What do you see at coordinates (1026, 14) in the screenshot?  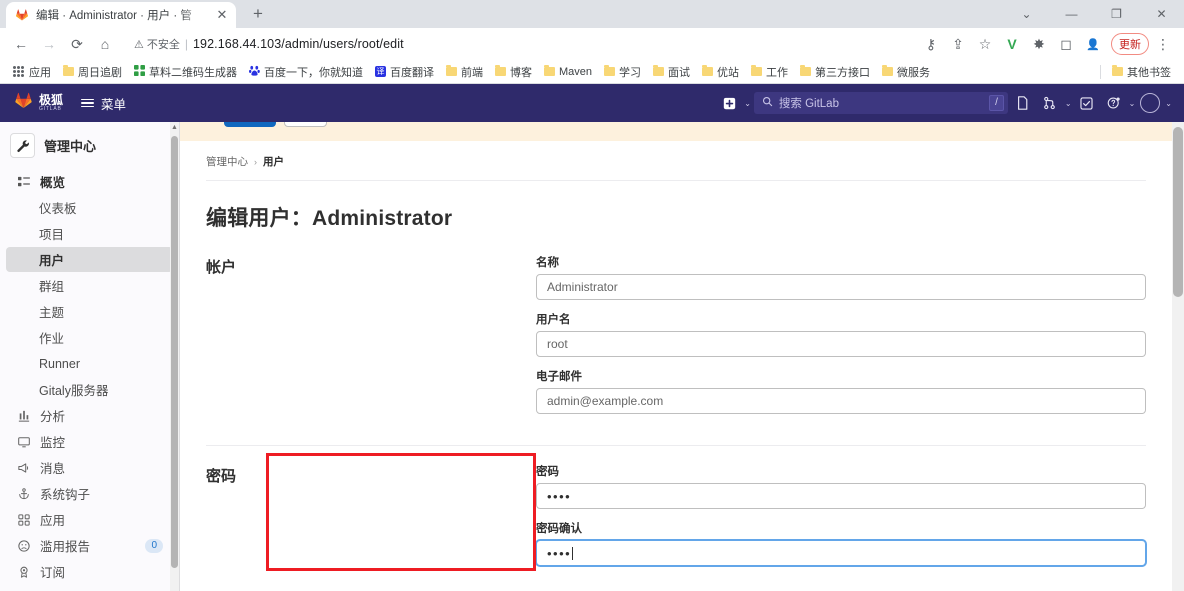 I see `window-tablist-icon: ⌄` at bounding box center [1026, 14].